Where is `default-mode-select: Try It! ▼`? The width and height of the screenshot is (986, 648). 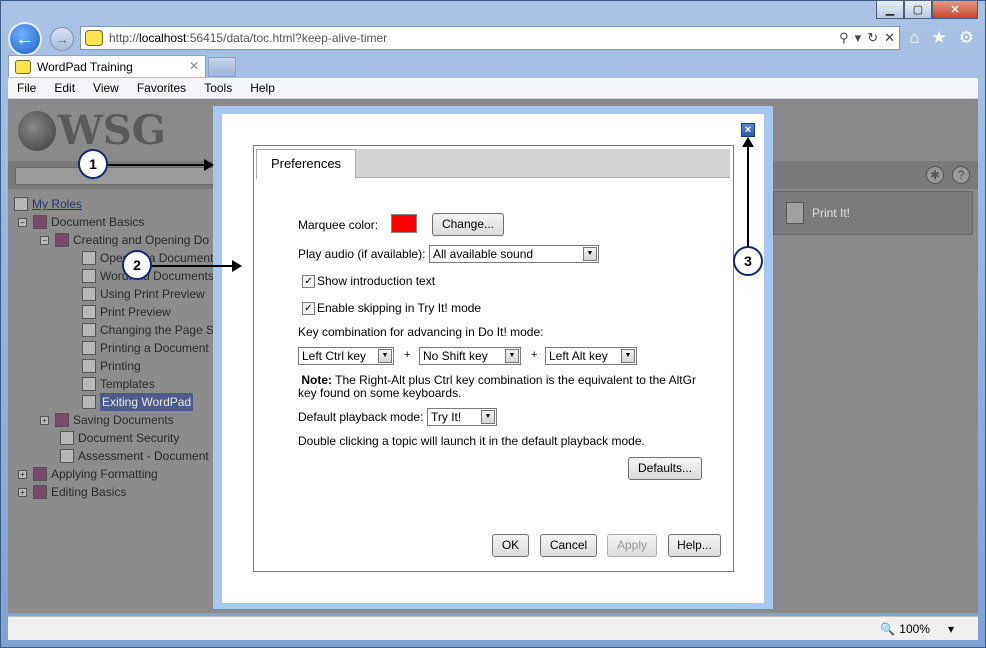
default-mode-select: Try It! ▼ is located at coordinates (462, 417).